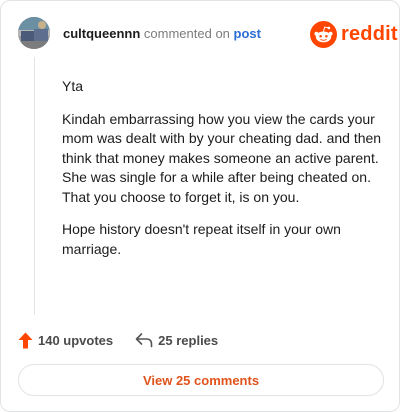 The height and width of the screenshot is (412, 400). What do you see at coordinates (25, 340) in the screenshot?
I see `upvote-arrow-icon` at bounding box center [25, 340].